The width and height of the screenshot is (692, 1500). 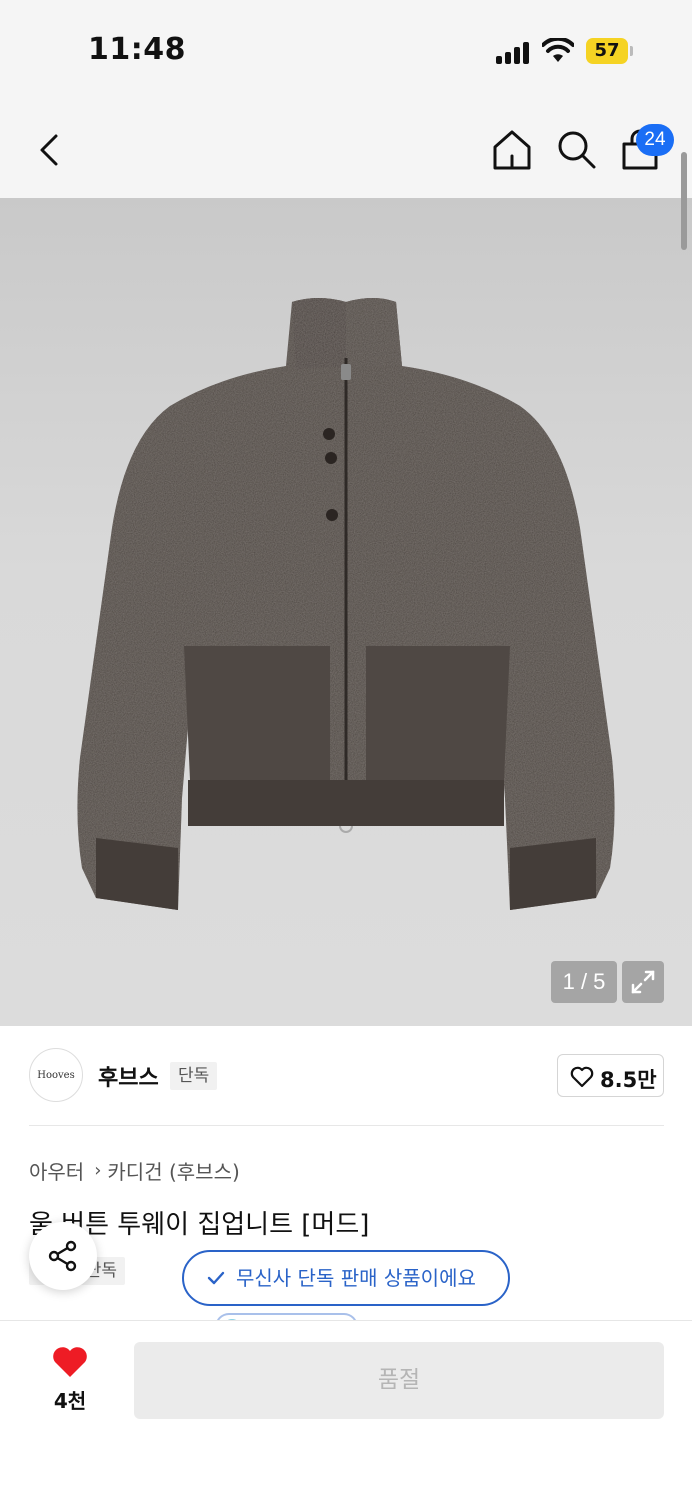 What do you see at coordinates (512, 150) in the screenshot?
I see `home-icon` at bounding box center [512, 150].